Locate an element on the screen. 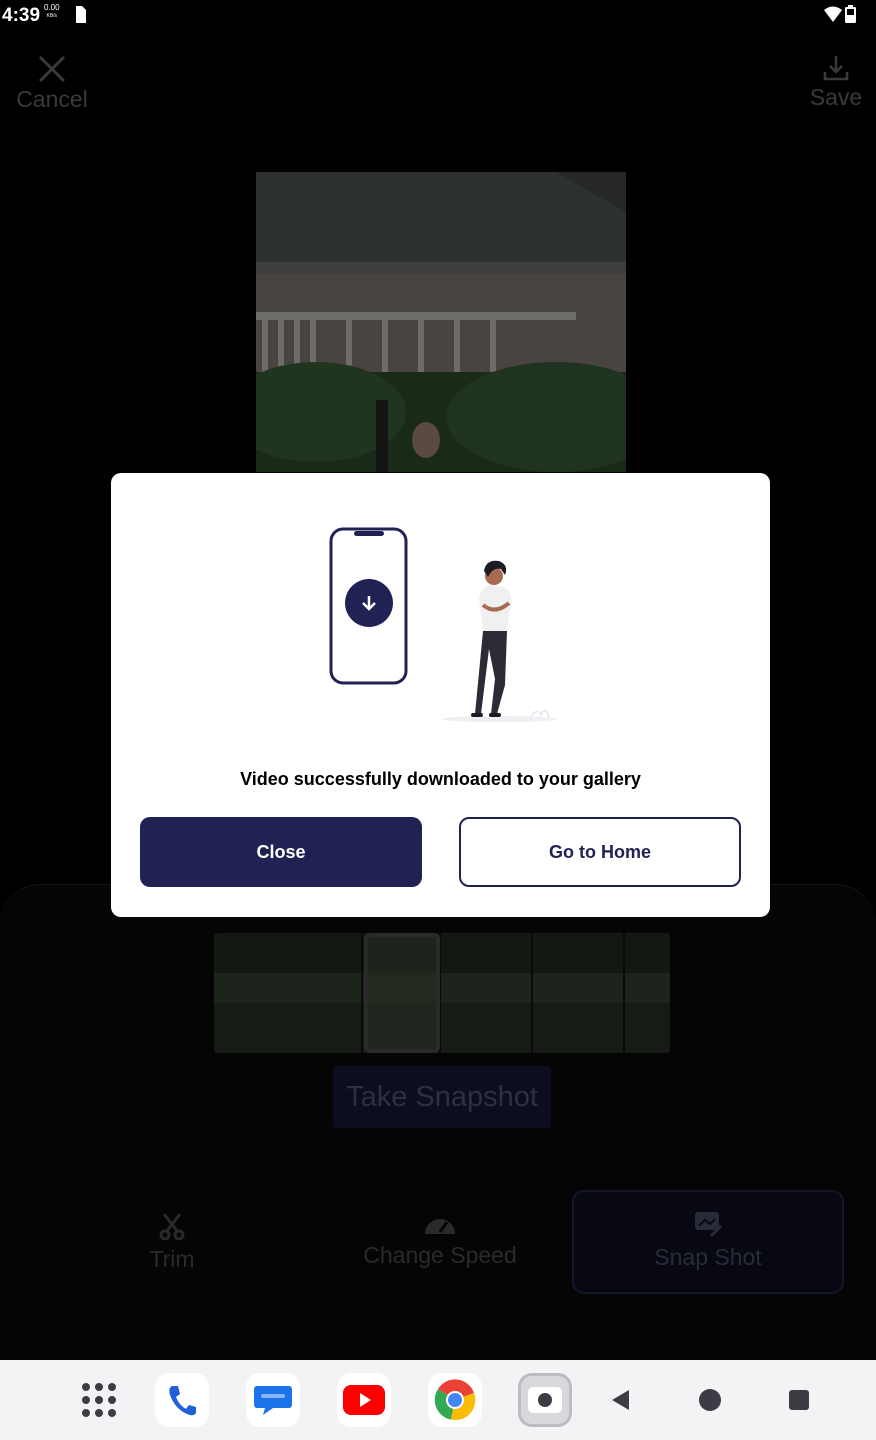  messages-icon is located at coordinates (273, 1400).